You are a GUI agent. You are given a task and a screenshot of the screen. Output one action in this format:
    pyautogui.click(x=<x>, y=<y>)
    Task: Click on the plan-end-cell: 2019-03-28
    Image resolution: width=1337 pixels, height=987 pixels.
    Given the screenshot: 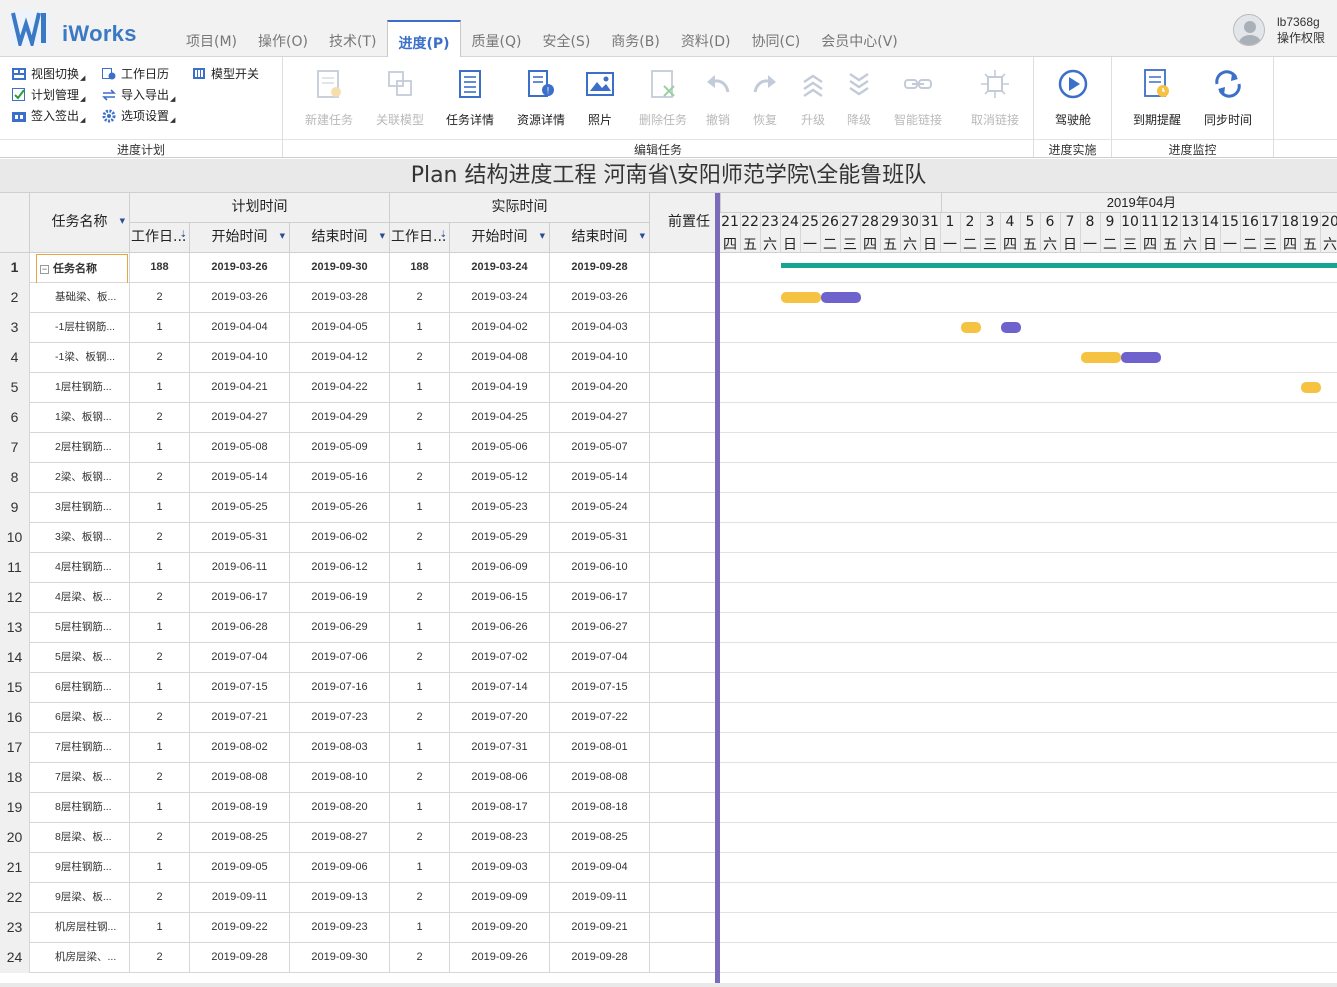 What is the action you would take?
    pyautogui.click(x=340, y=298)
    